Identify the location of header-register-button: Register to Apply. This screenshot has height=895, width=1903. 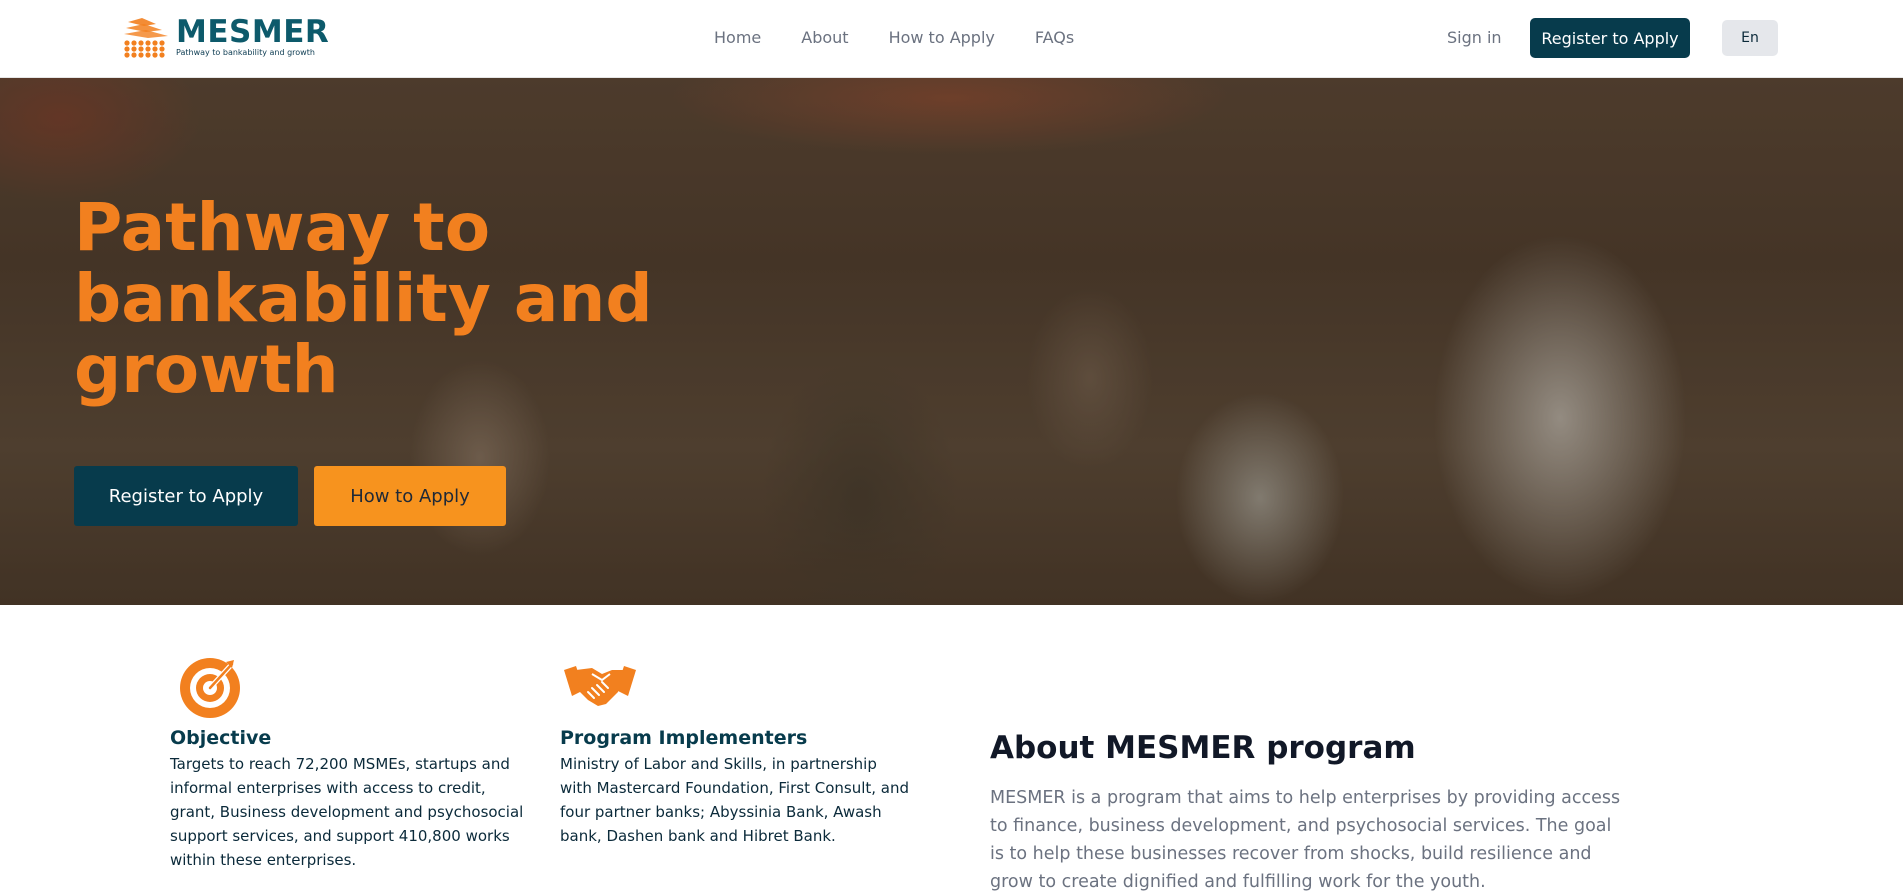
(1610, 38).